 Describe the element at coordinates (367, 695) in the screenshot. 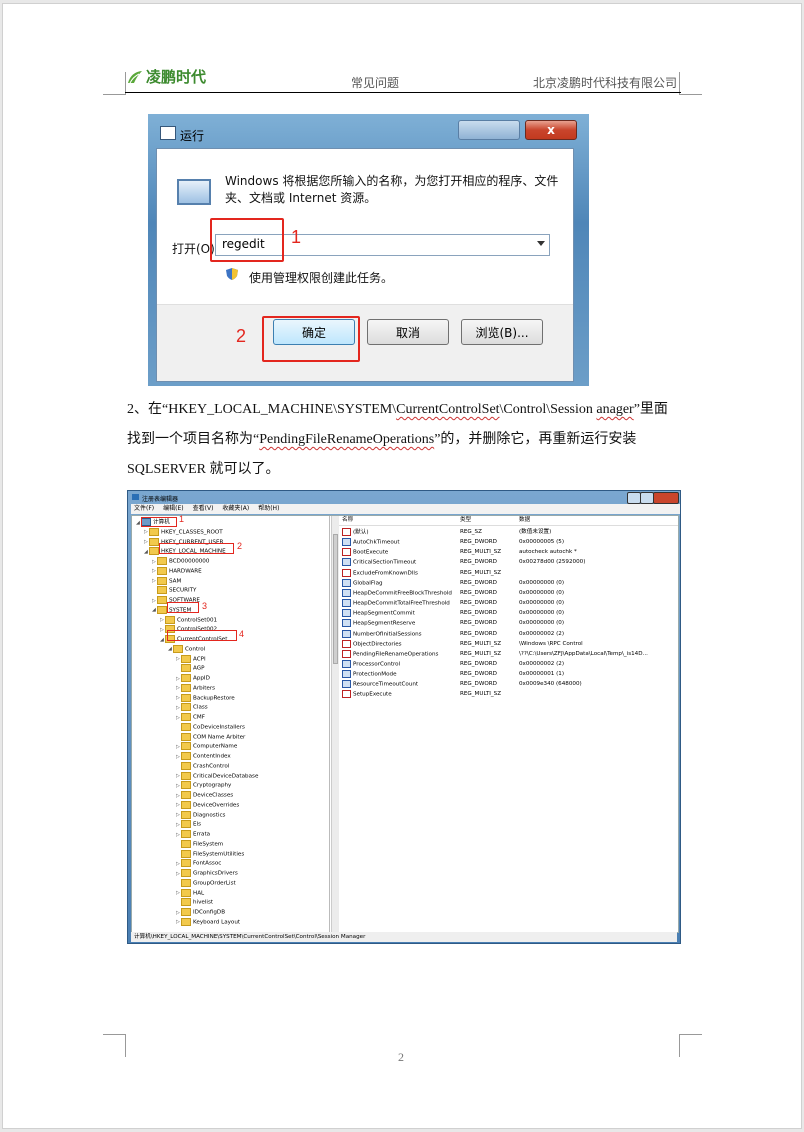

I see `value-name: SetupExecute` at that location.